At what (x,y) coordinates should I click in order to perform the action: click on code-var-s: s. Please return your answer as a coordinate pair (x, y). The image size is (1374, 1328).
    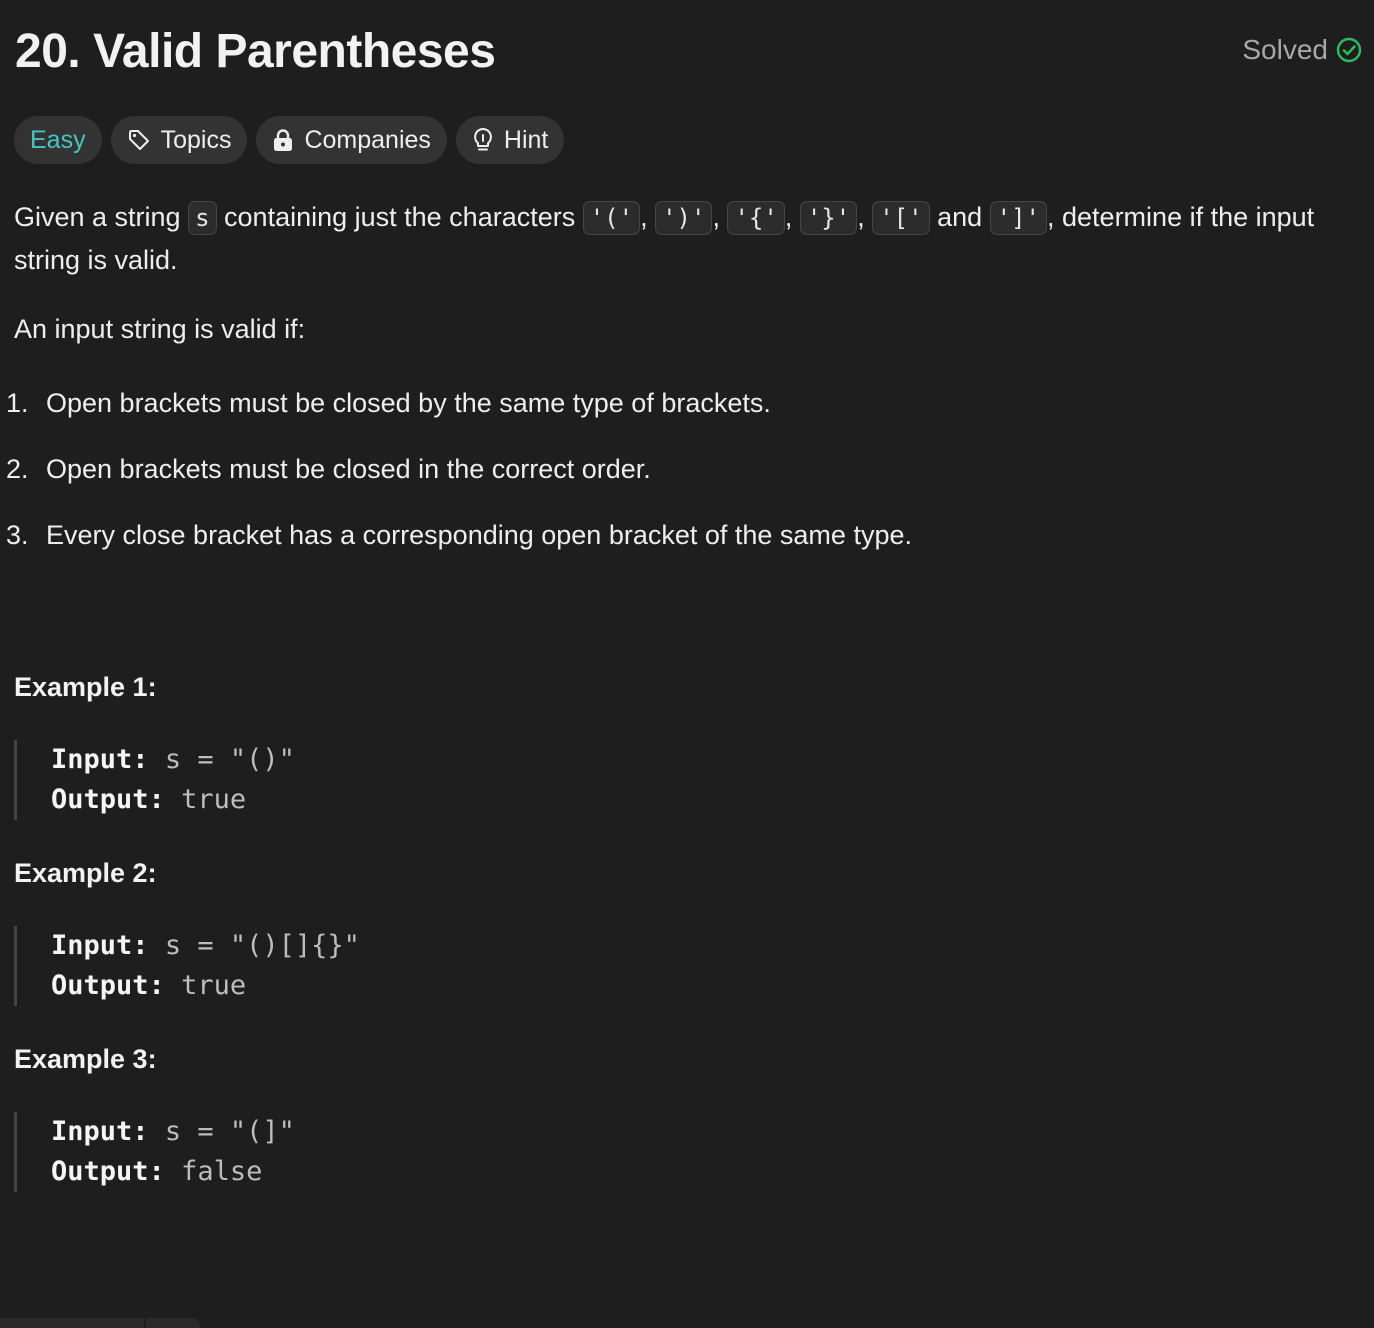
    Looking at the image, I should click on (202, 218).